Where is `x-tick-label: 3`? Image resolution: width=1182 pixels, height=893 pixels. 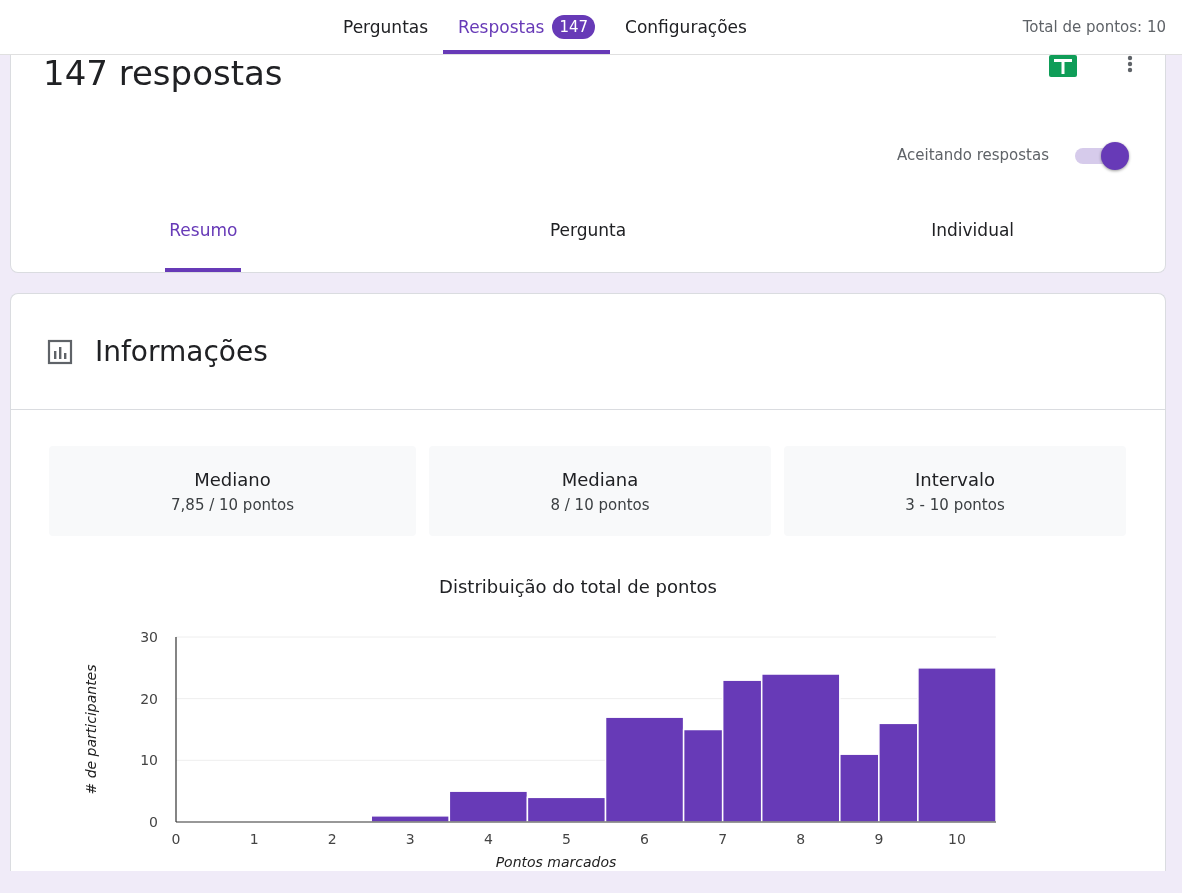 x-tick-label: 3 is located at coordinates (410, 839).